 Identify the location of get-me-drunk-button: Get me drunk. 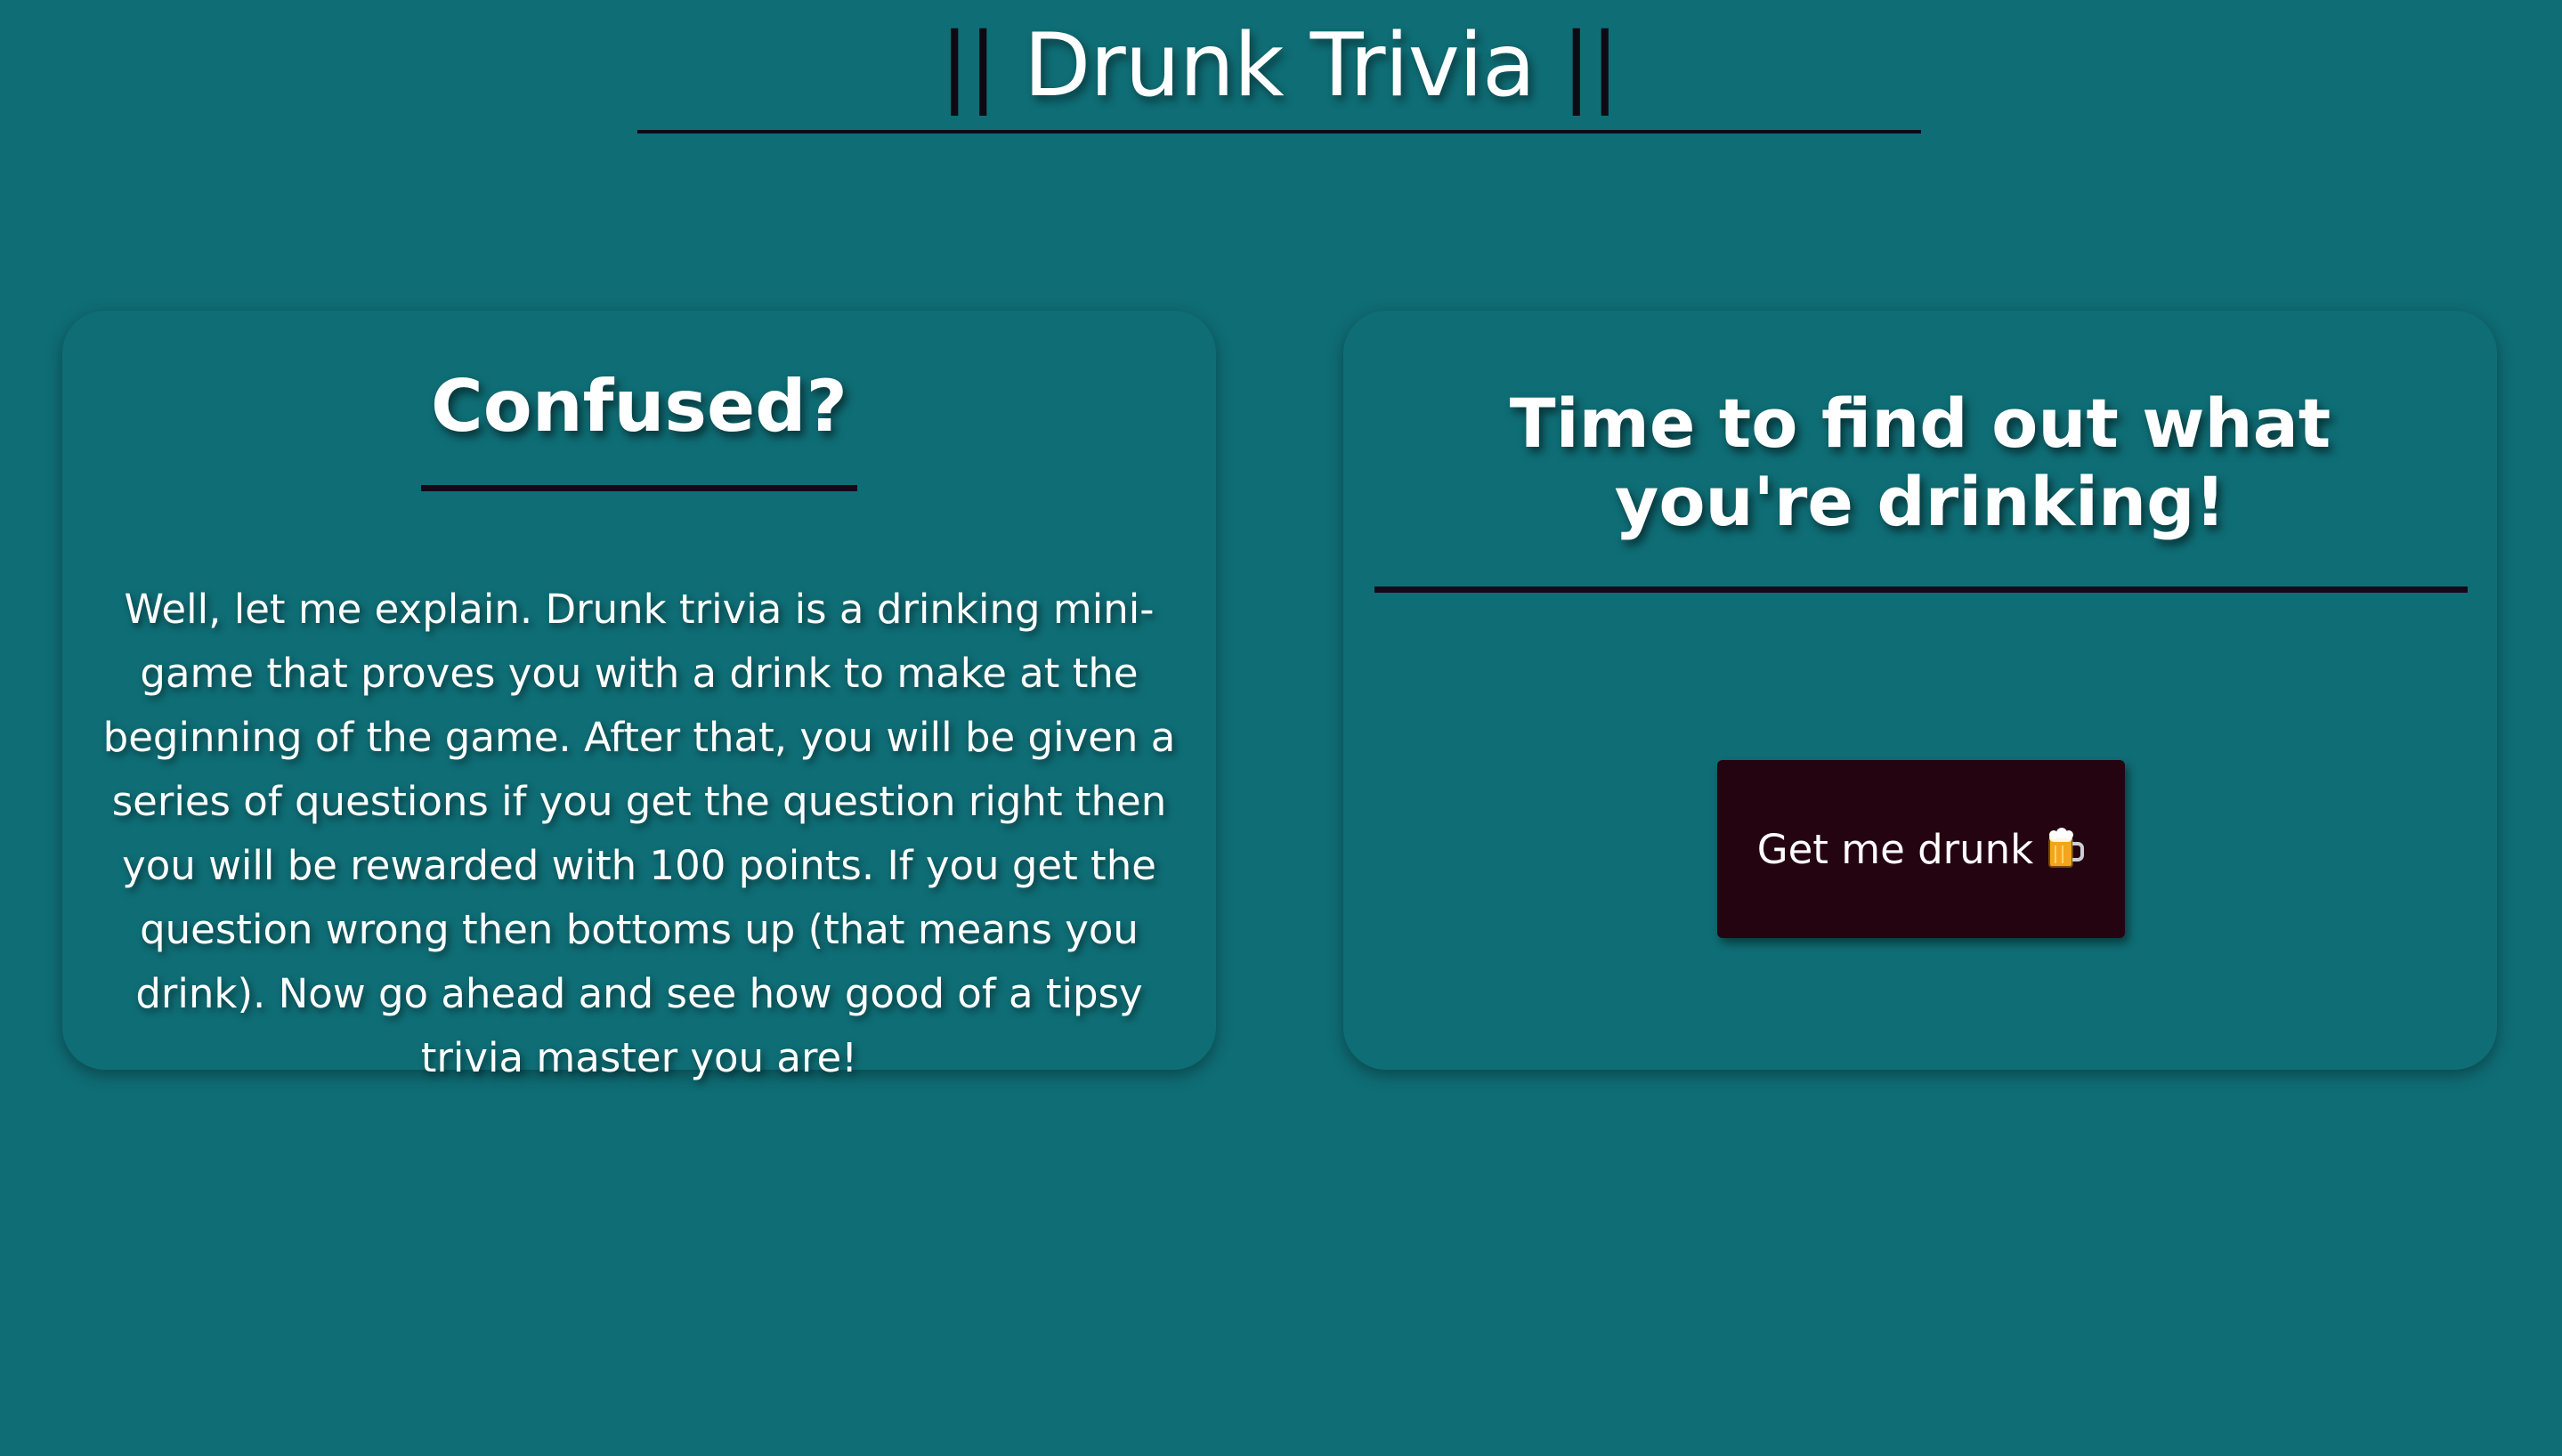
(1921, 849).